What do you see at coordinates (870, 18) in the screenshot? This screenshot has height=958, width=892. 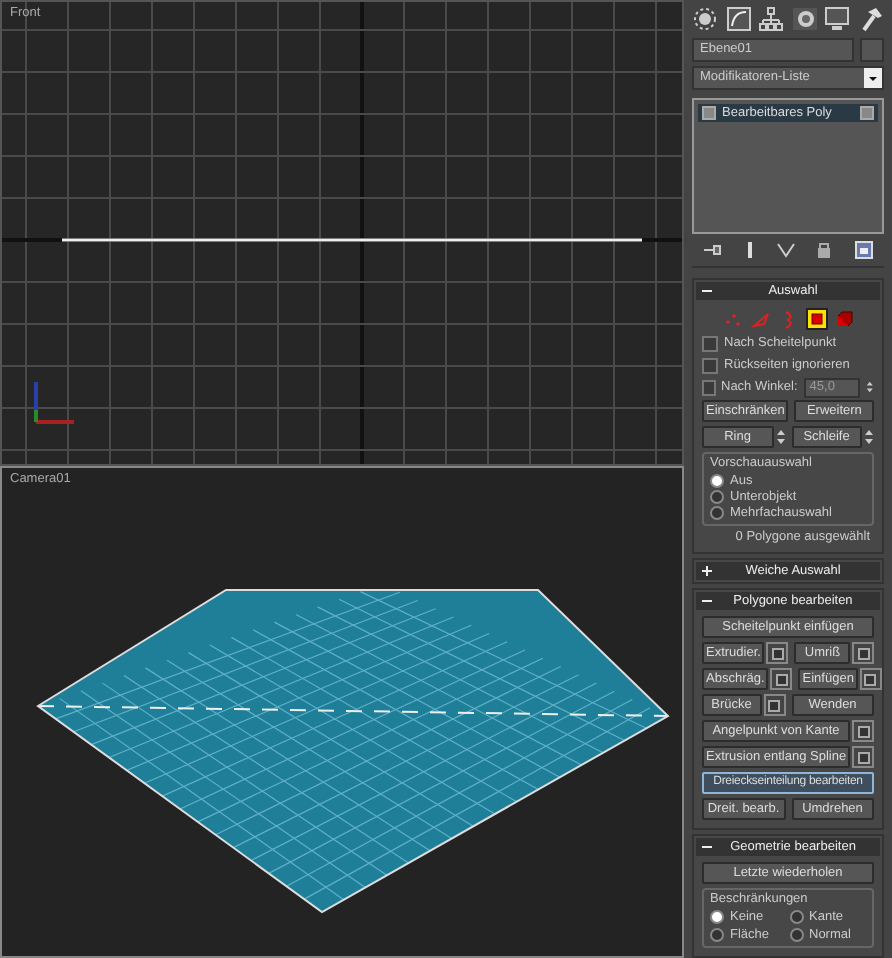 I see `hammer-icon` at bounding box center [870, 18].